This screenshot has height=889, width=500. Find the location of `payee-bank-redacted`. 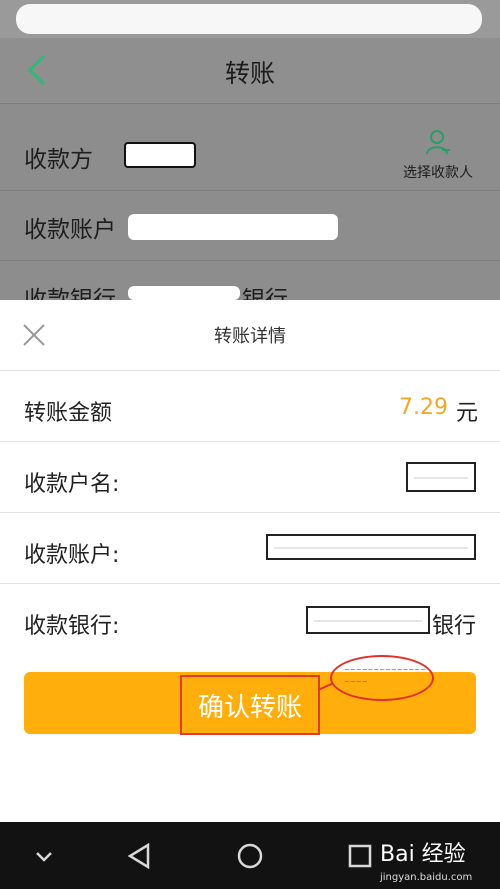

payee-bank-redacted is located at coordinates (368, 620).